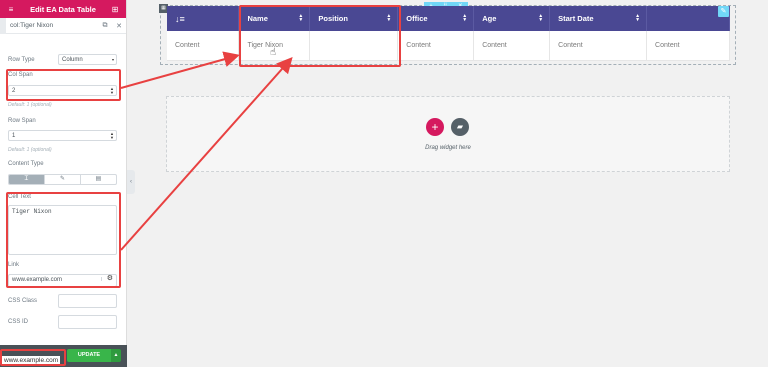  Describe the element at coordinates (180, 70) in the screenshot. I see `arrow-col-span` at that location.